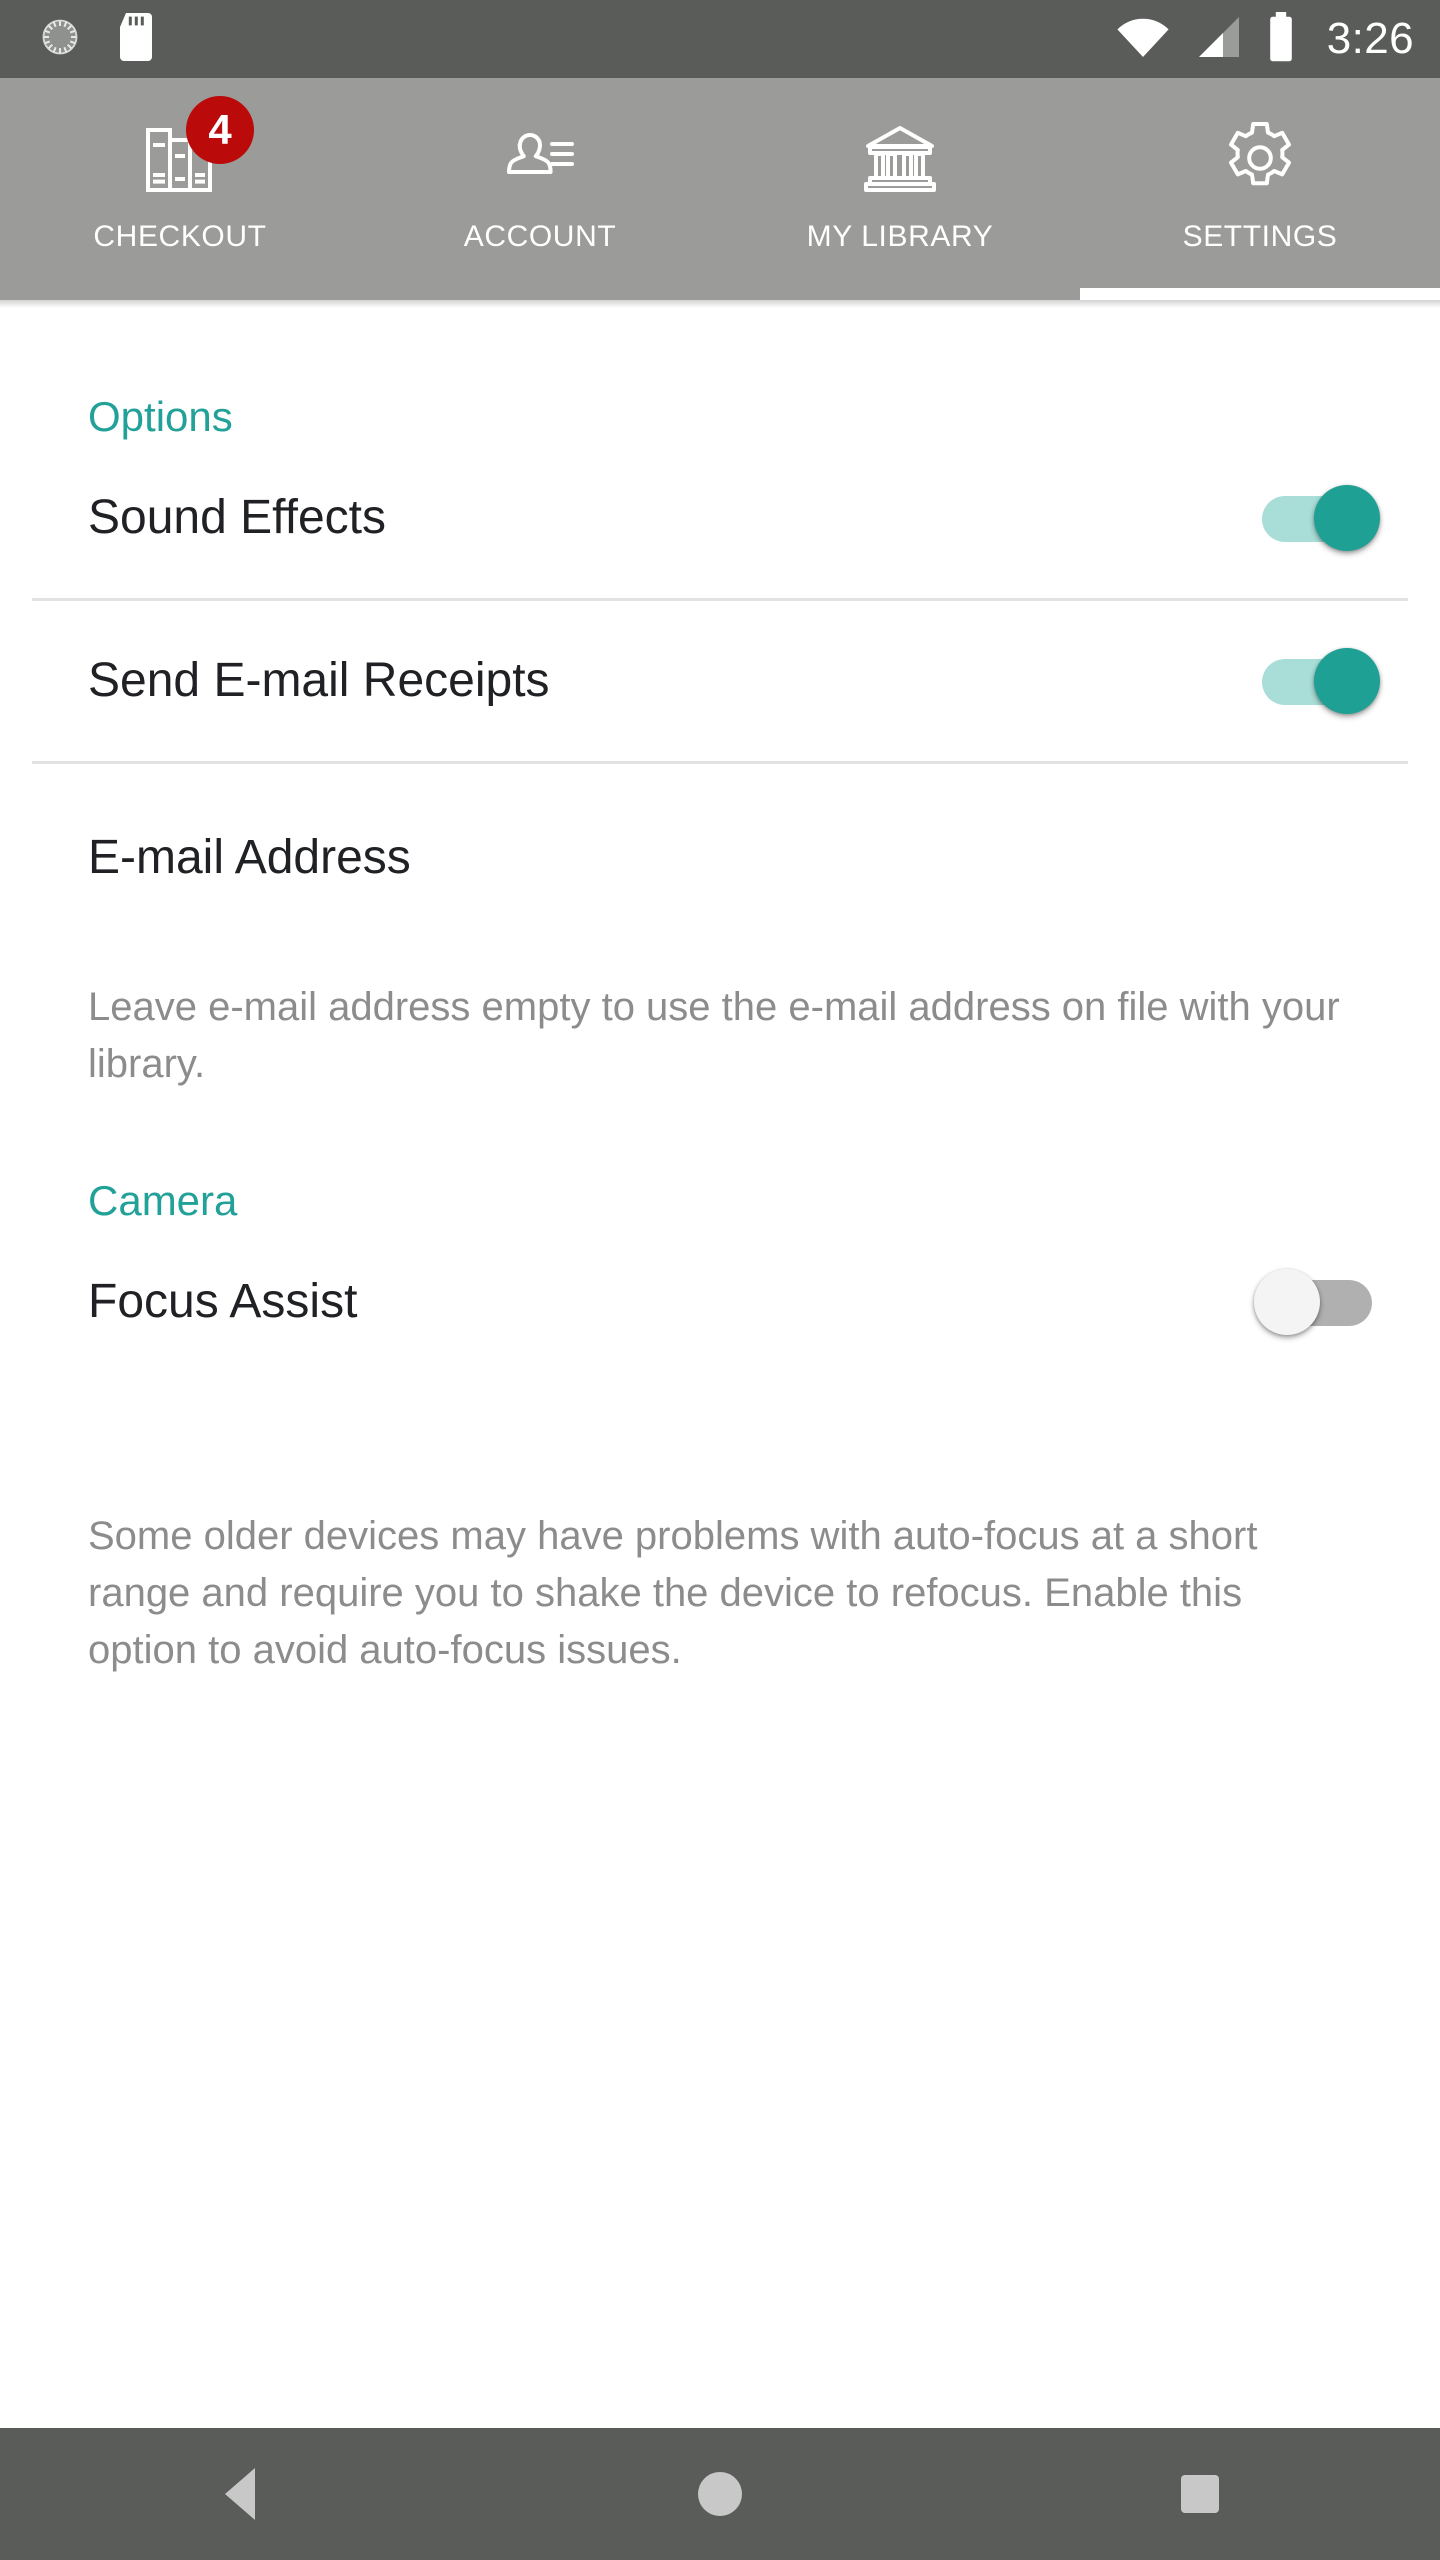 This screenshot has width=1440, height=2560. I want to click on sd-card-icon, so click(136, 39).